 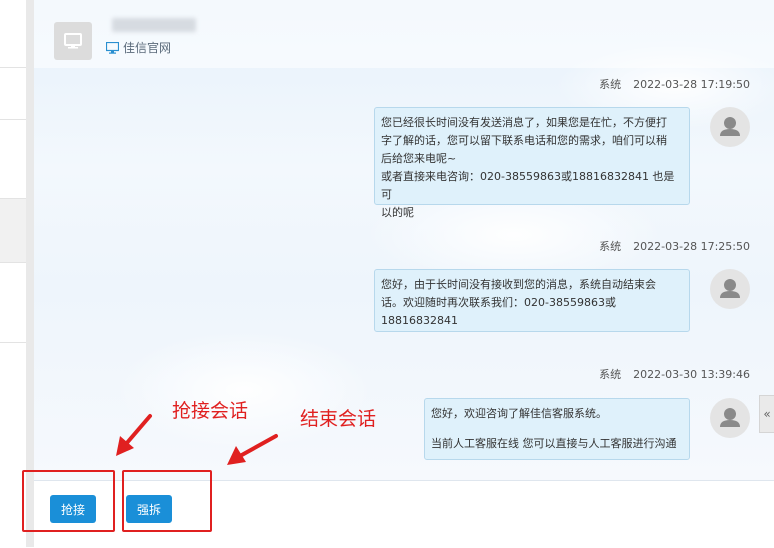 I want to click on double-chevron-left-icon: «, so click(x=767, y=414).